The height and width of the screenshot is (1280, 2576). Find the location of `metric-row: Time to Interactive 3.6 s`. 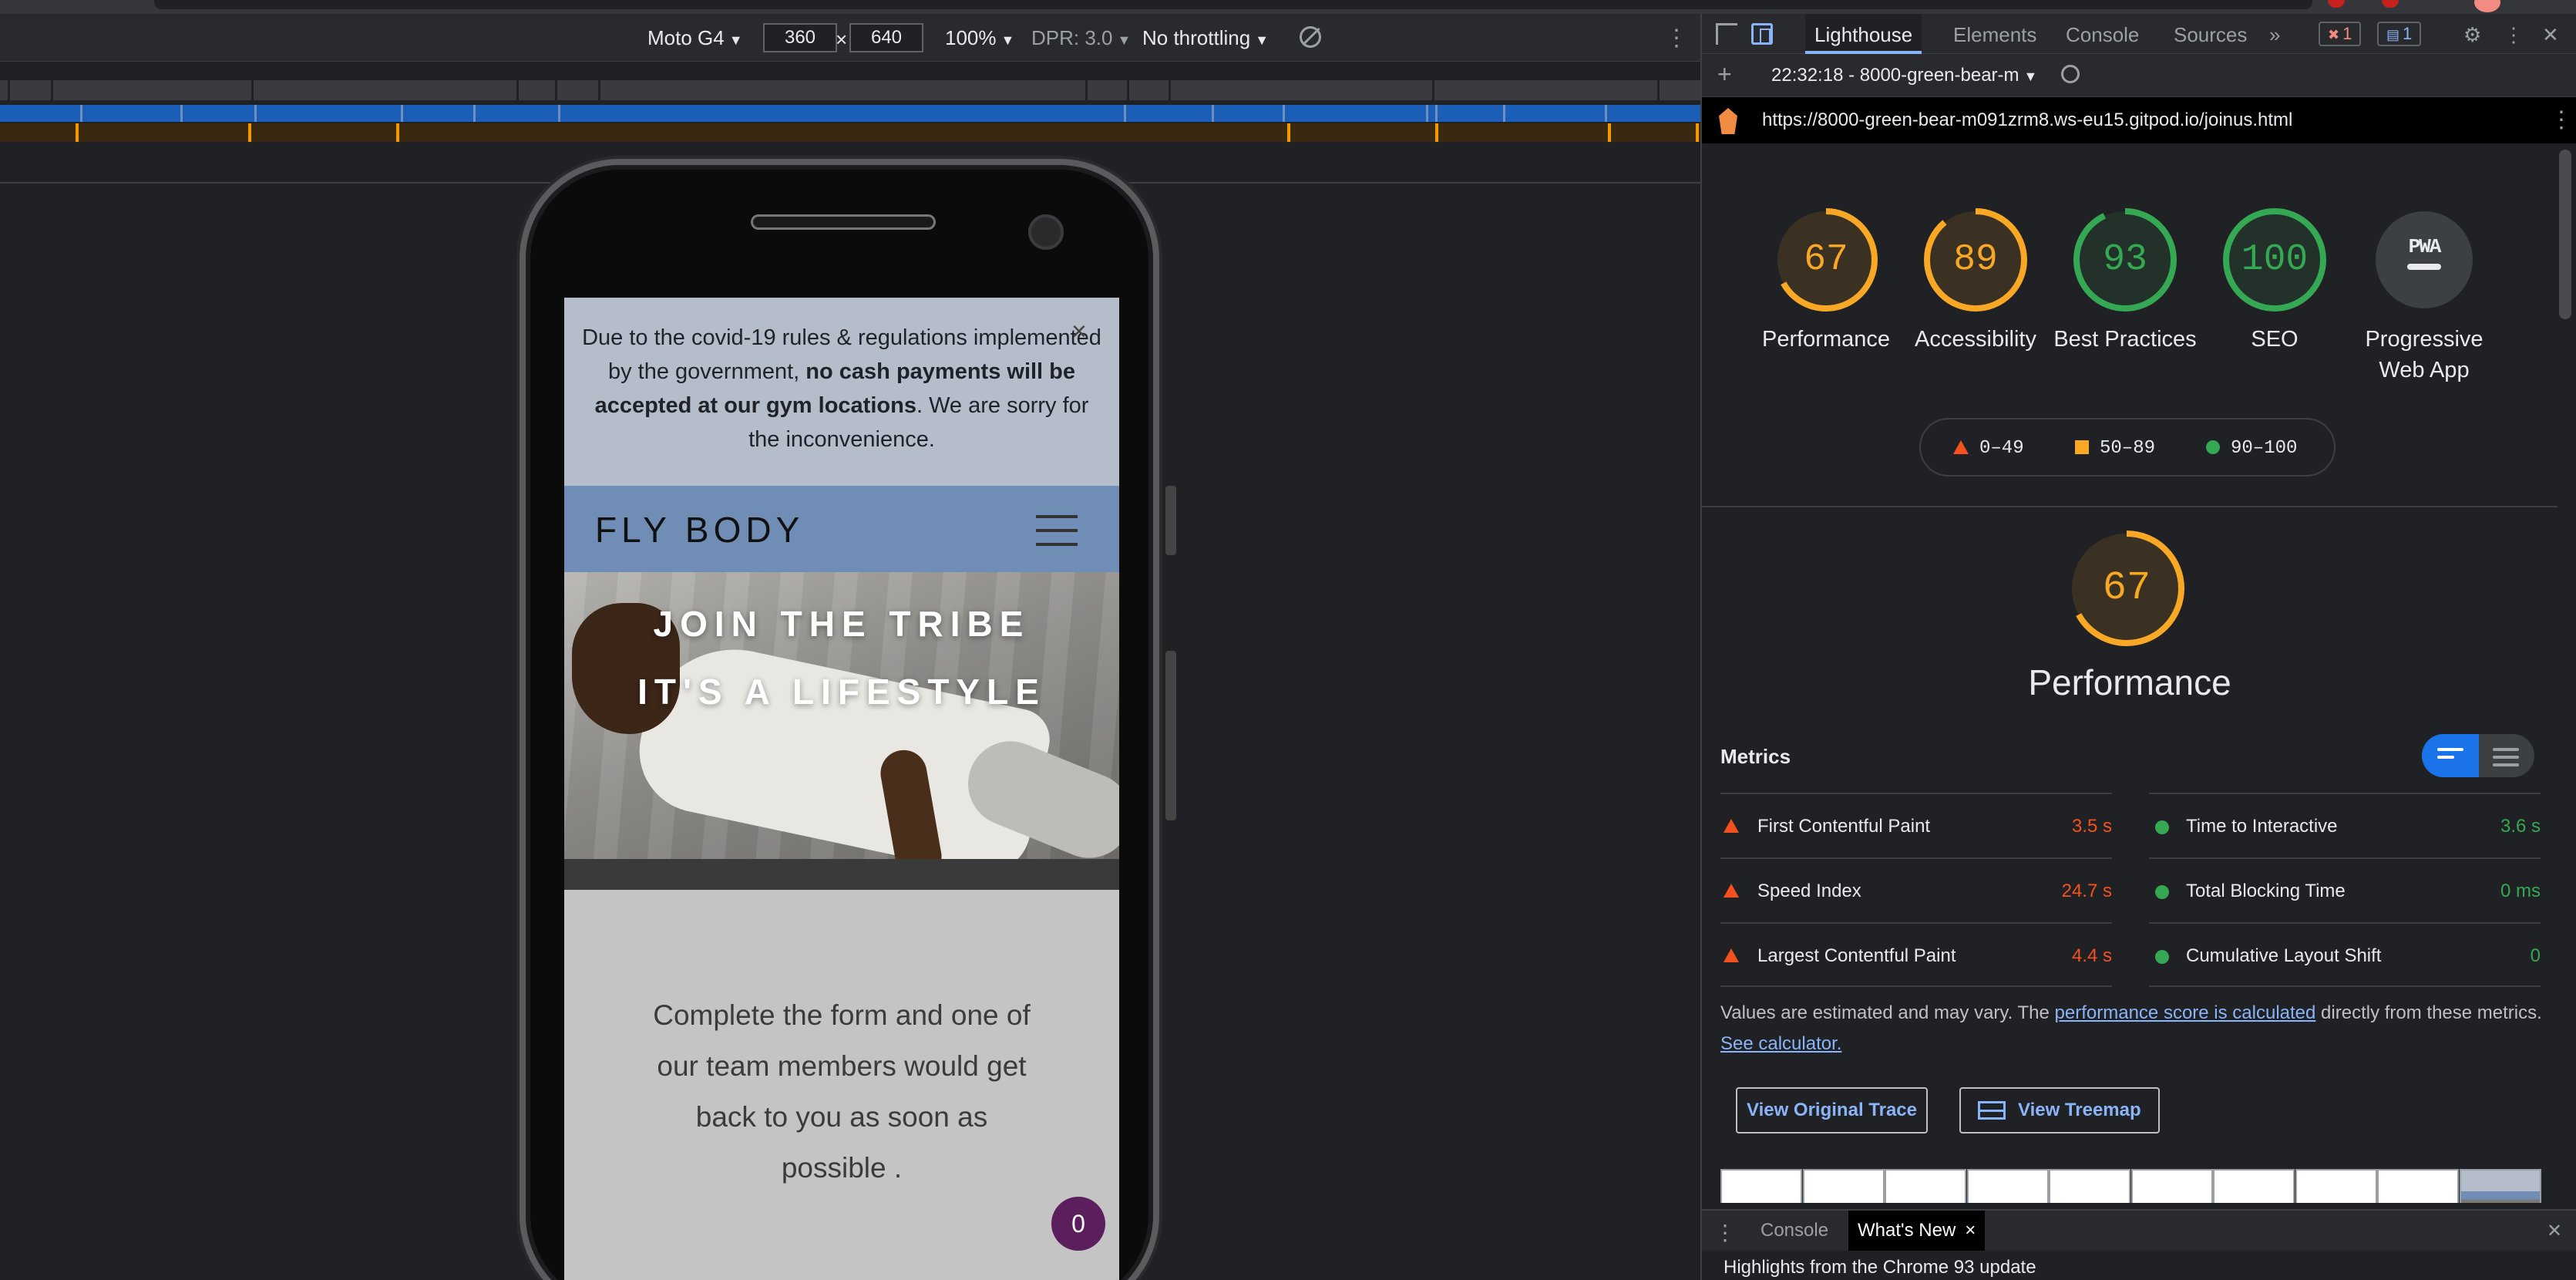

metric-row: Time to Interactive 3.6 s is located at coordinates (2345, 825).